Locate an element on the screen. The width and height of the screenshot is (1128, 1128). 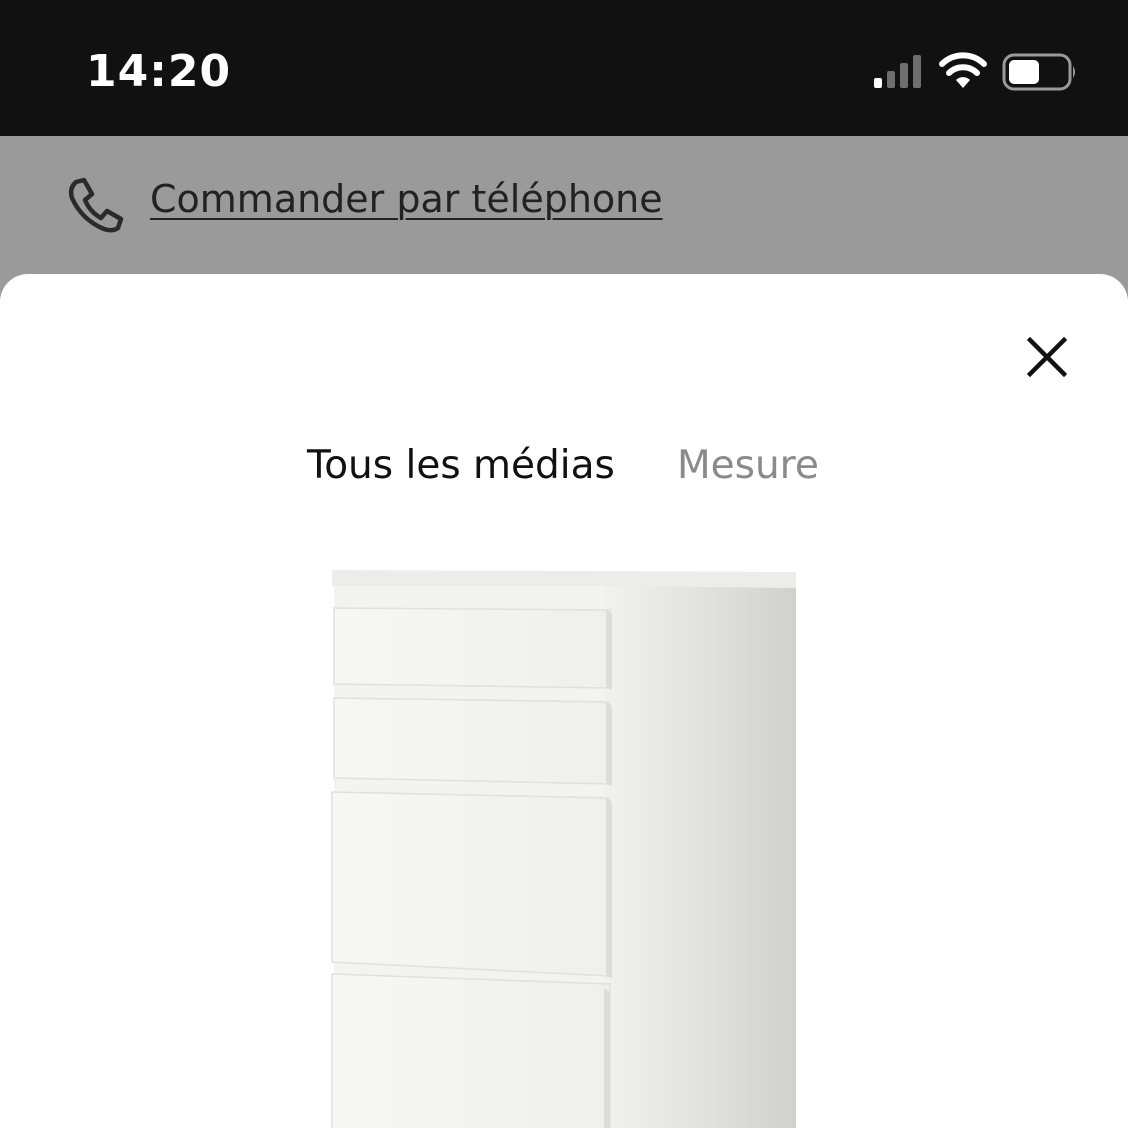
close-button is located at coordinates (1047, 357).